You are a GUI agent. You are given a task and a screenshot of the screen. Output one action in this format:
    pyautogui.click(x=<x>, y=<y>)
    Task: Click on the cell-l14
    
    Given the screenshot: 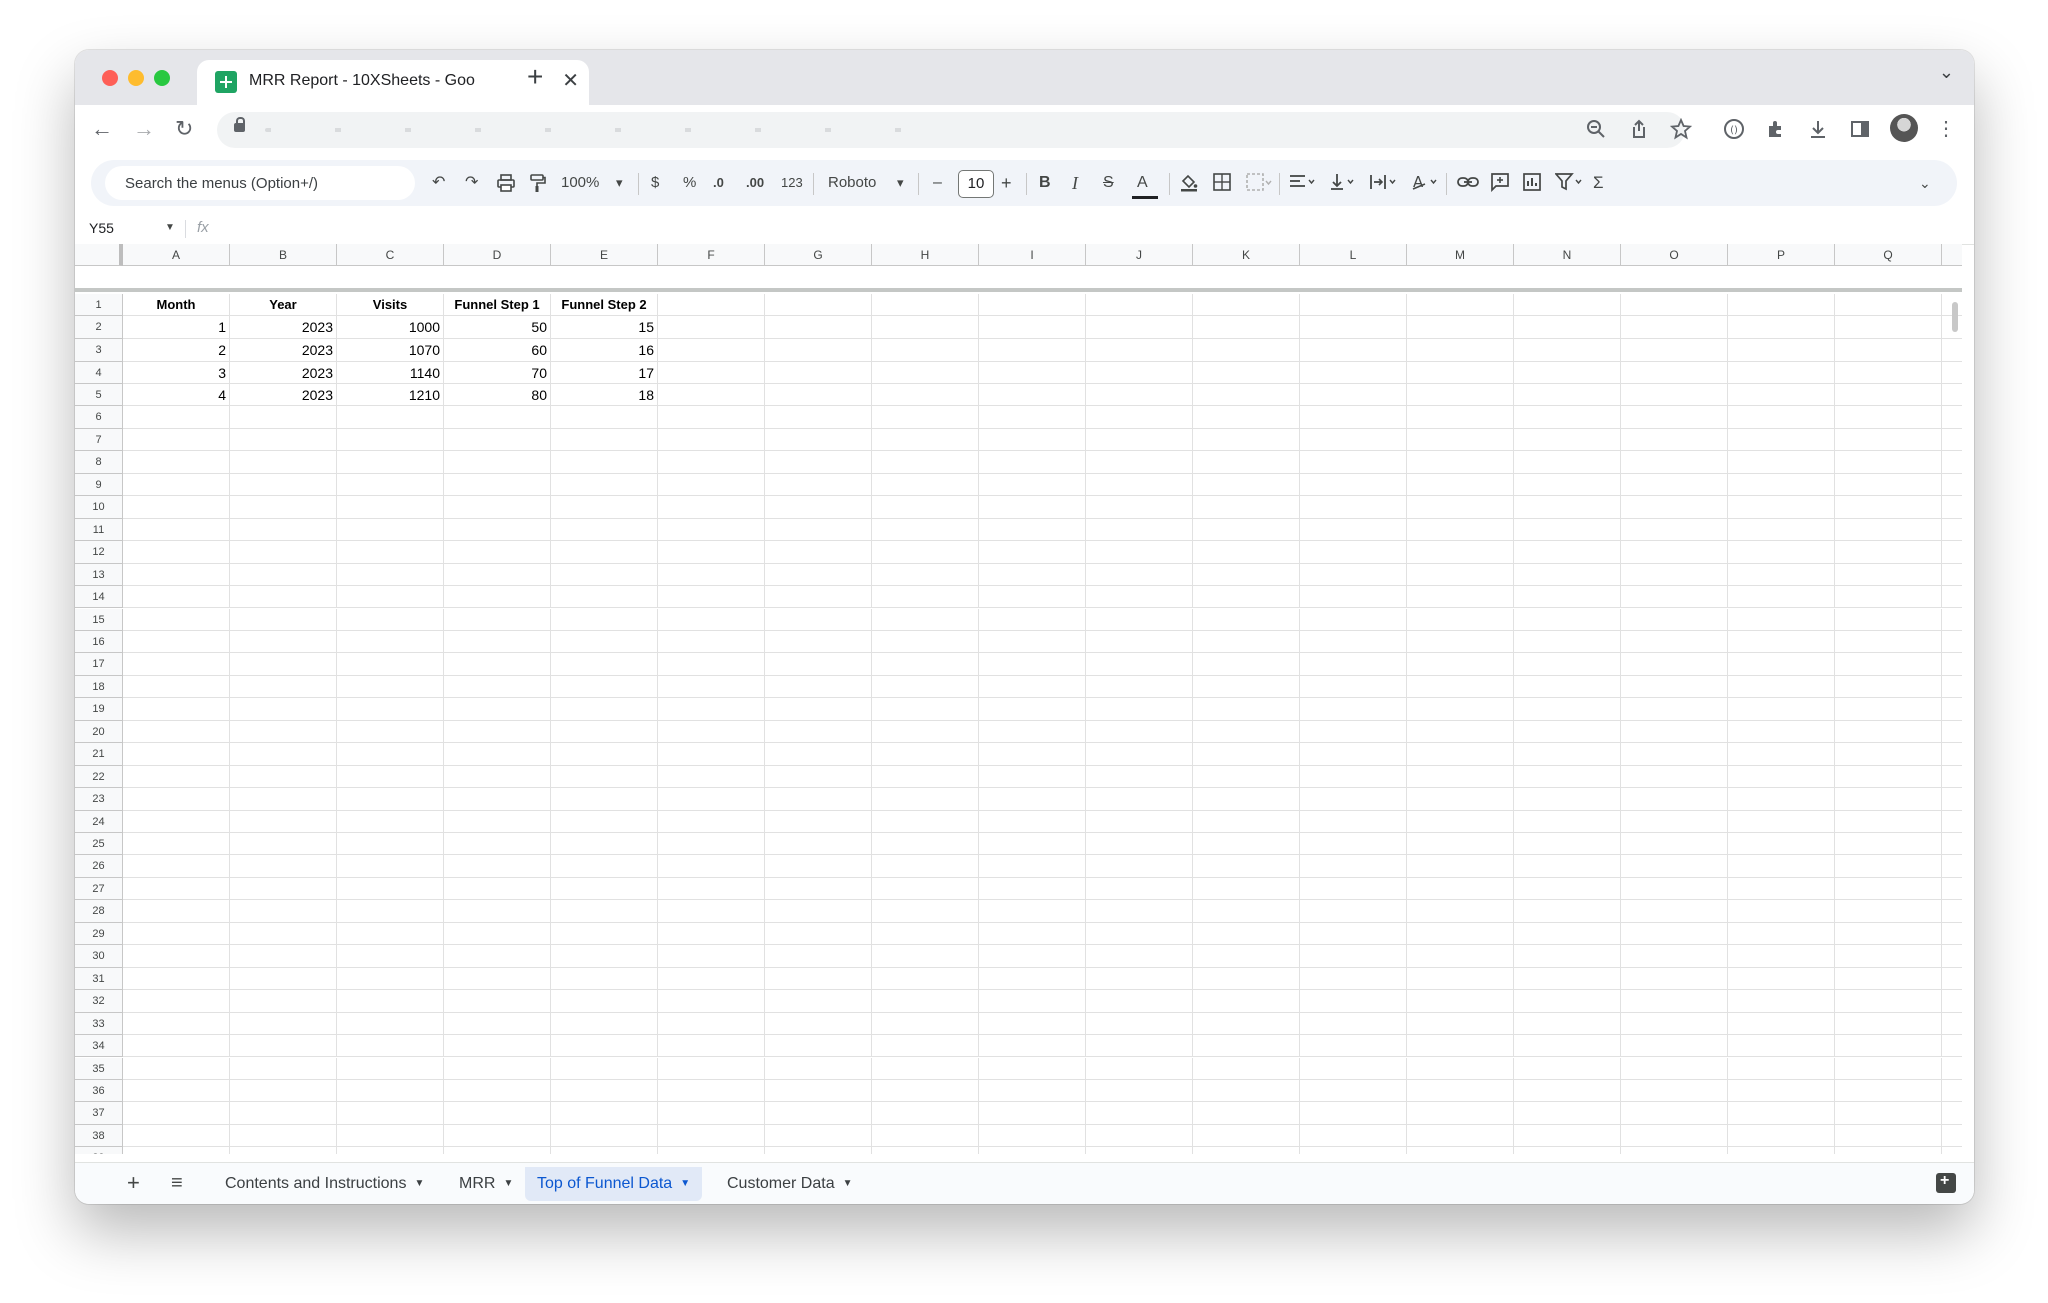 What is the action you would take?
    pyautogui.click(x=1353, y=597)
    